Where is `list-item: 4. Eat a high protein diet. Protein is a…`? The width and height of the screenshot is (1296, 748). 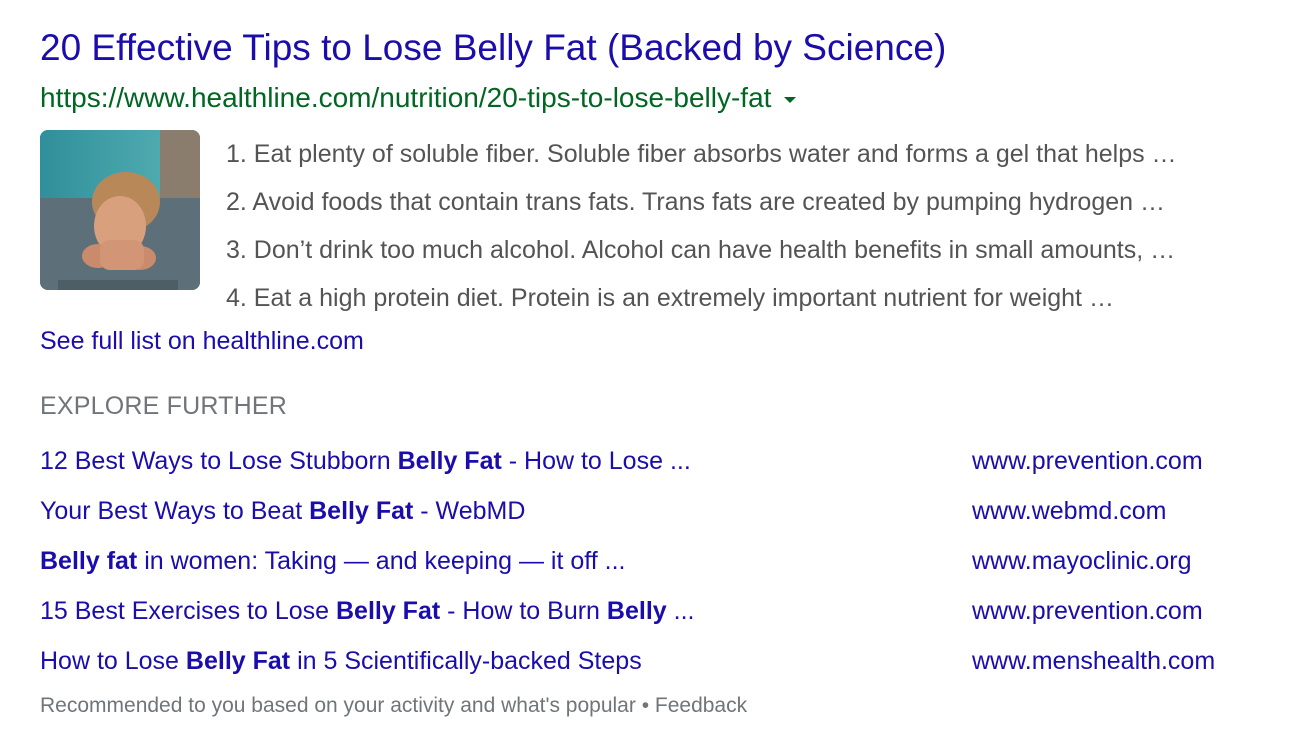
list-item: 4. Eat a high protein diet. Protein is a… is located at coordinates (670, 298).